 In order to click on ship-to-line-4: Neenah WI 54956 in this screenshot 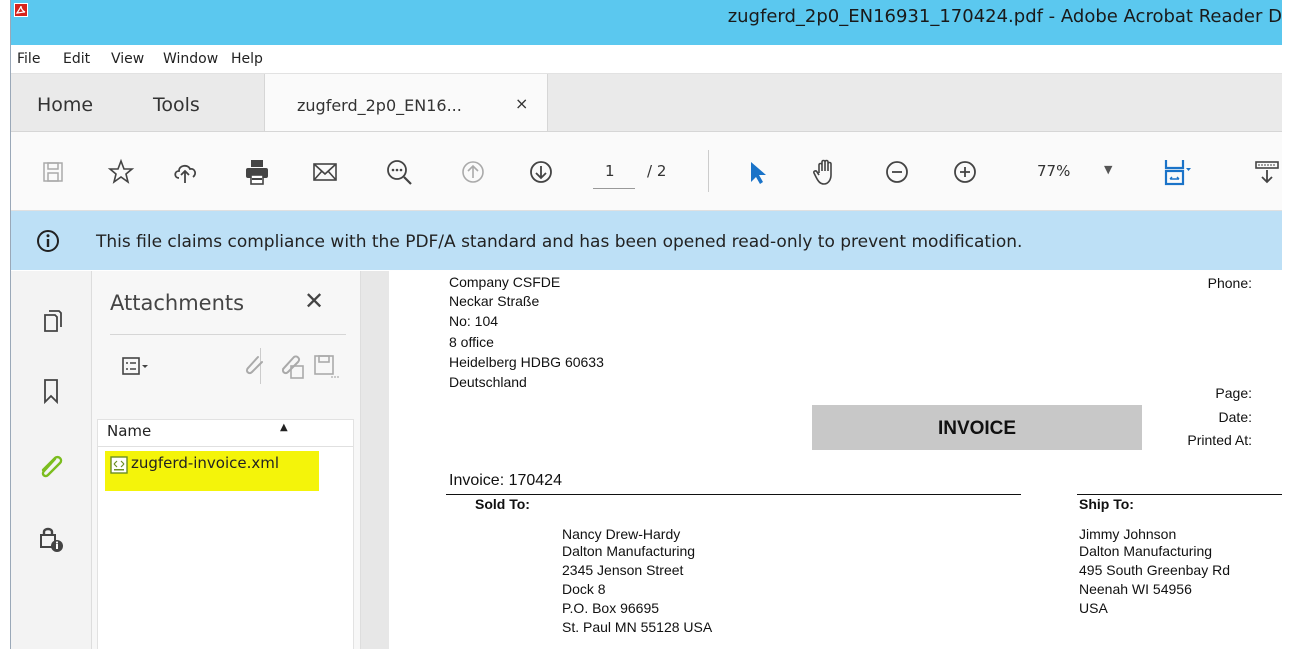, I will do `click(1135, 589)`.